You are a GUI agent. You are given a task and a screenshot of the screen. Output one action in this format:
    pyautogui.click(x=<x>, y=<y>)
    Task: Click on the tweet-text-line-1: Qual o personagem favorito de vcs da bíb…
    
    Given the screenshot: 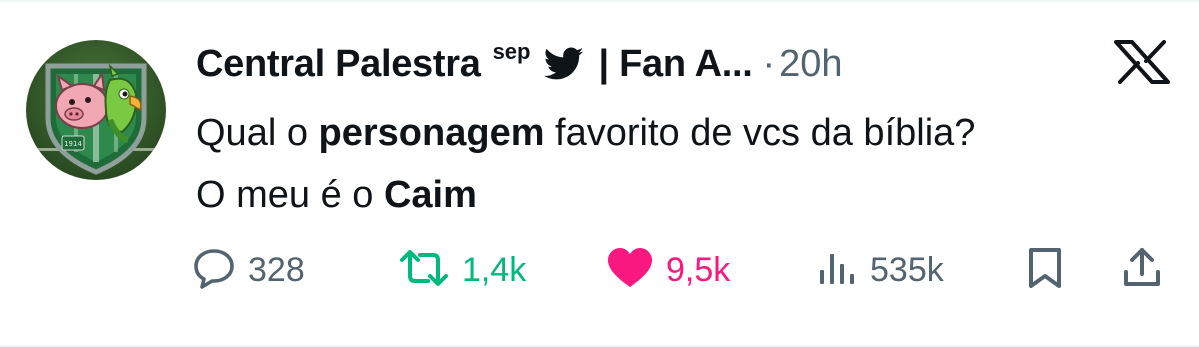 What is the action you would take?
    pyautogui.click(x=586, y=133)
    